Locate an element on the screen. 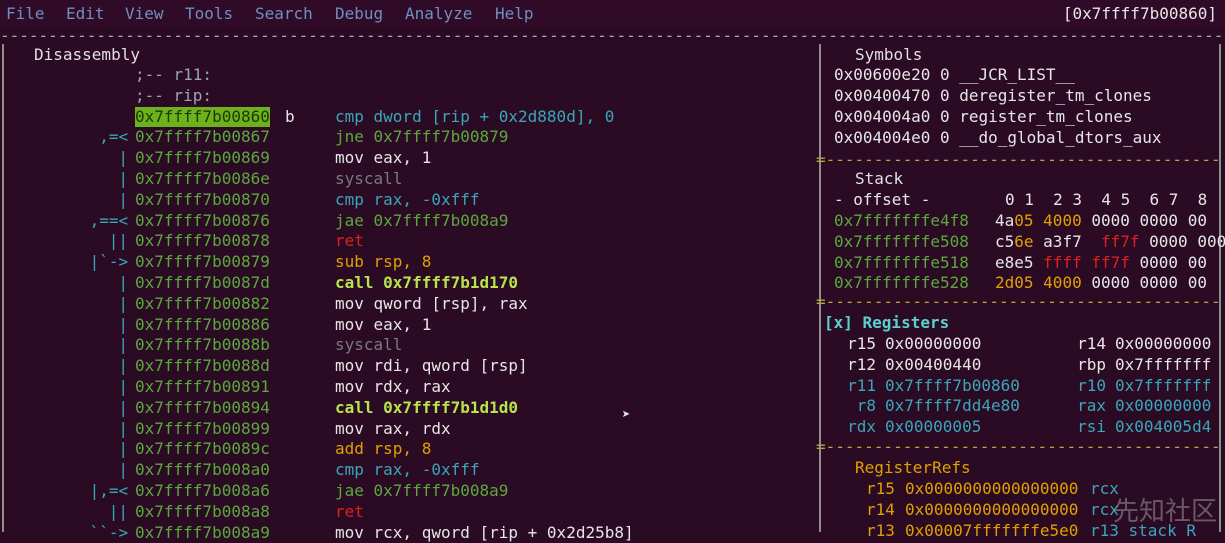 This screenshot has width=1225, height=543. disasm-instruction: mov rax, rdx is located at coordinates (393, 429).